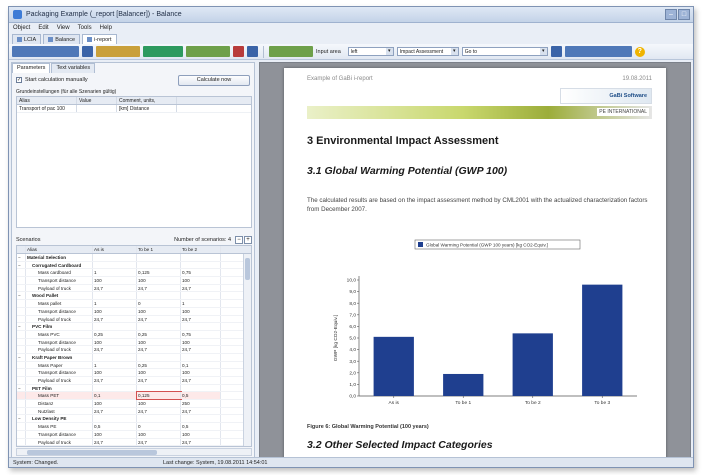 This screenshot has width=702, height=475. Describe the element at coordinates (147, 108) in the screenshot. I see `cell-comment: [km] Distance` at that location.